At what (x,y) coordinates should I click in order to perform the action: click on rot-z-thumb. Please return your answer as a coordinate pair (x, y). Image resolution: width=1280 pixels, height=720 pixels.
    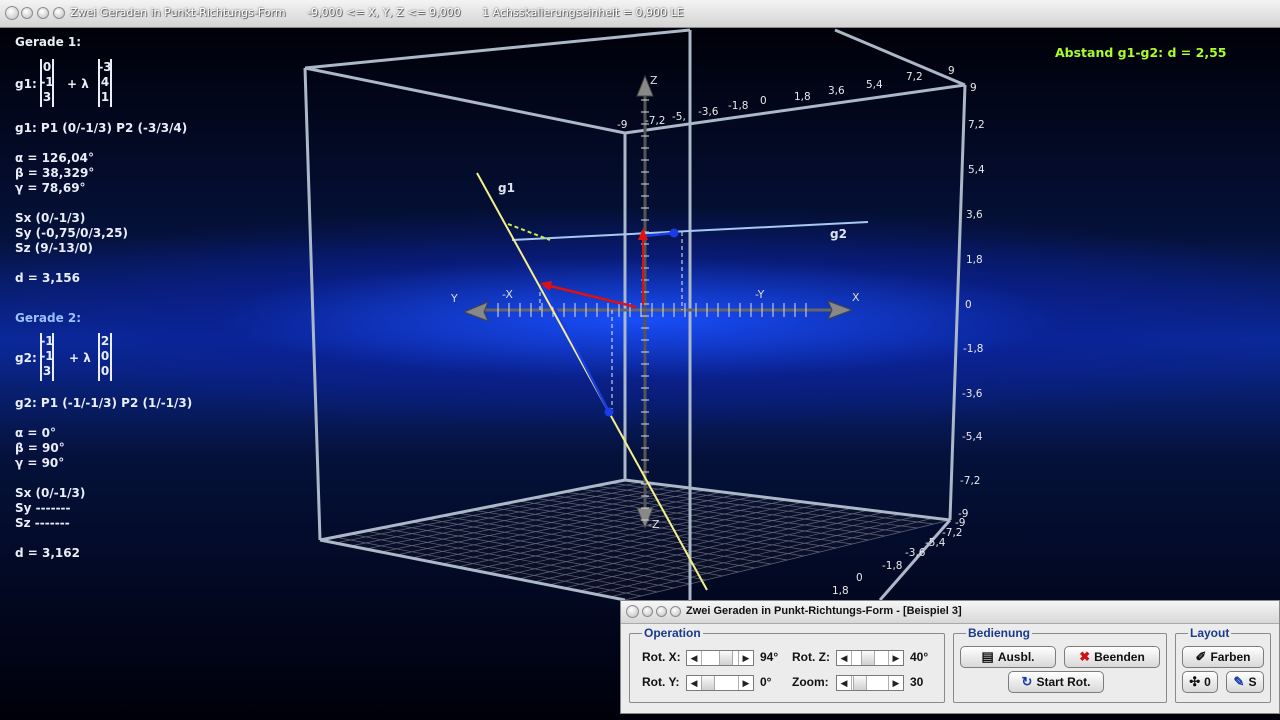
    Looking at the image, I should click on (868, 658).